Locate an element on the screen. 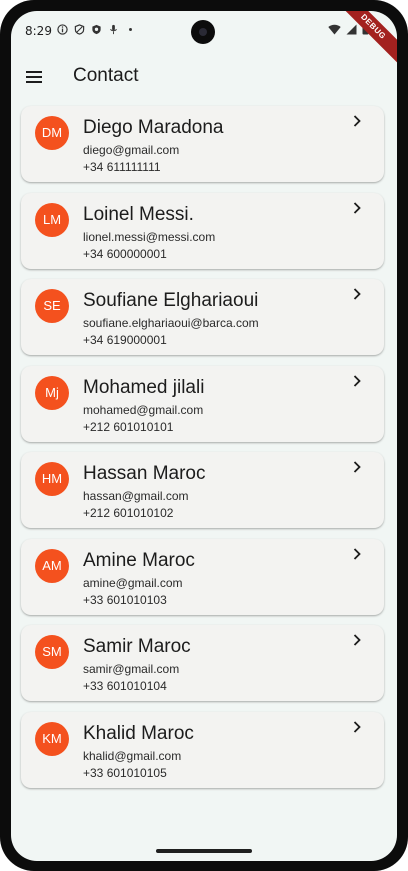  status-time: 8:29 is located at coordinates (38, 31).